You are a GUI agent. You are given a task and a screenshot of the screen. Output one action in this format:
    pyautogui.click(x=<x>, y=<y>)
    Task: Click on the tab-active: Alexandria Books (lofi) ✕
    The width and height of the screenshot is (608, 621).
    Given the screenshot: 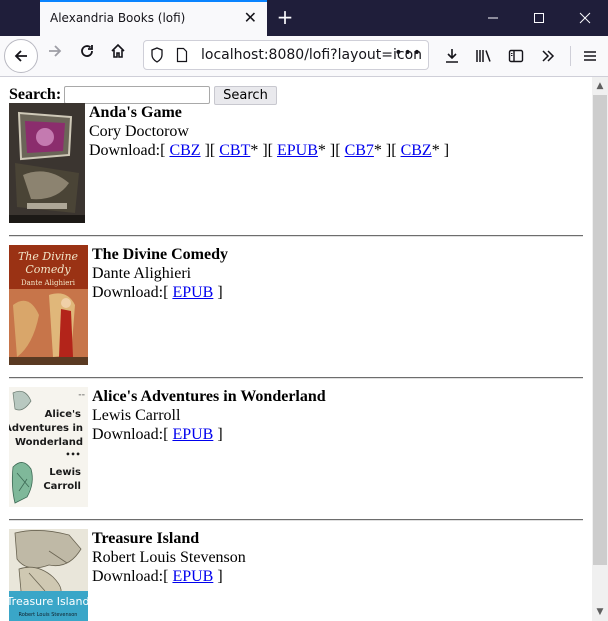 What is the action you would take?
    pyautogui.click(x=153, y=18)
    